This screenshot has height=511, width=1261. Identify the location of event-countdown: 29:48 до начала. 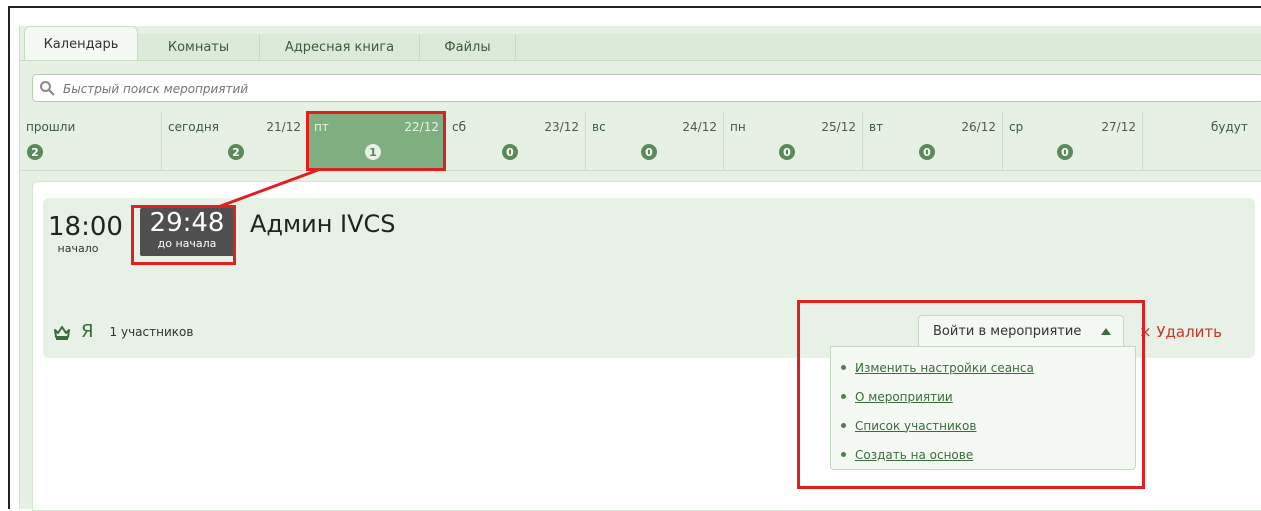
(187, 232).